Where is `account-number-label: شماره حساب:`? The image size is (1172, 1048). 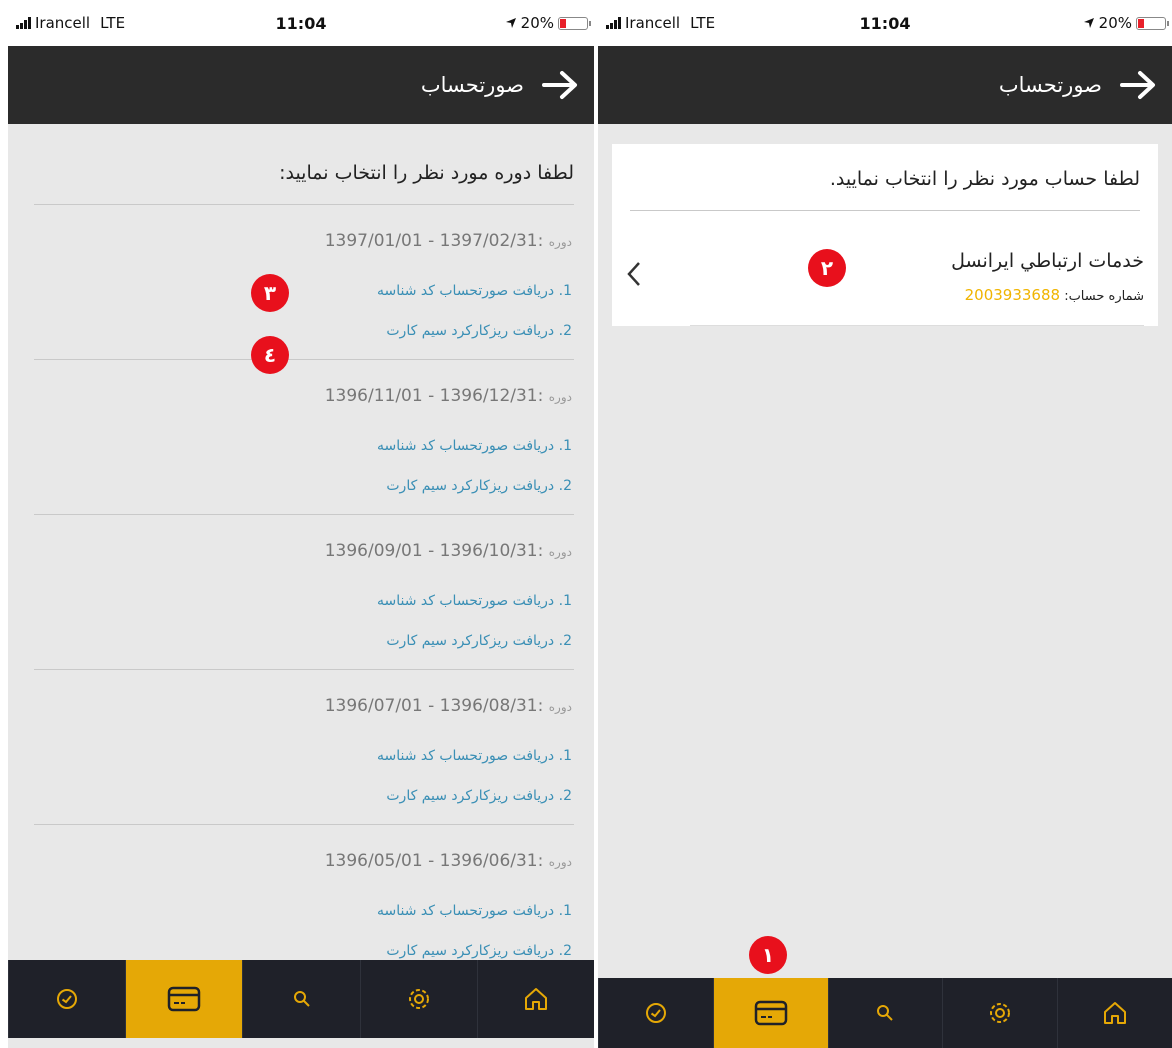
account-number-label: شماره حساب: is located at coordinates (1104, 296).